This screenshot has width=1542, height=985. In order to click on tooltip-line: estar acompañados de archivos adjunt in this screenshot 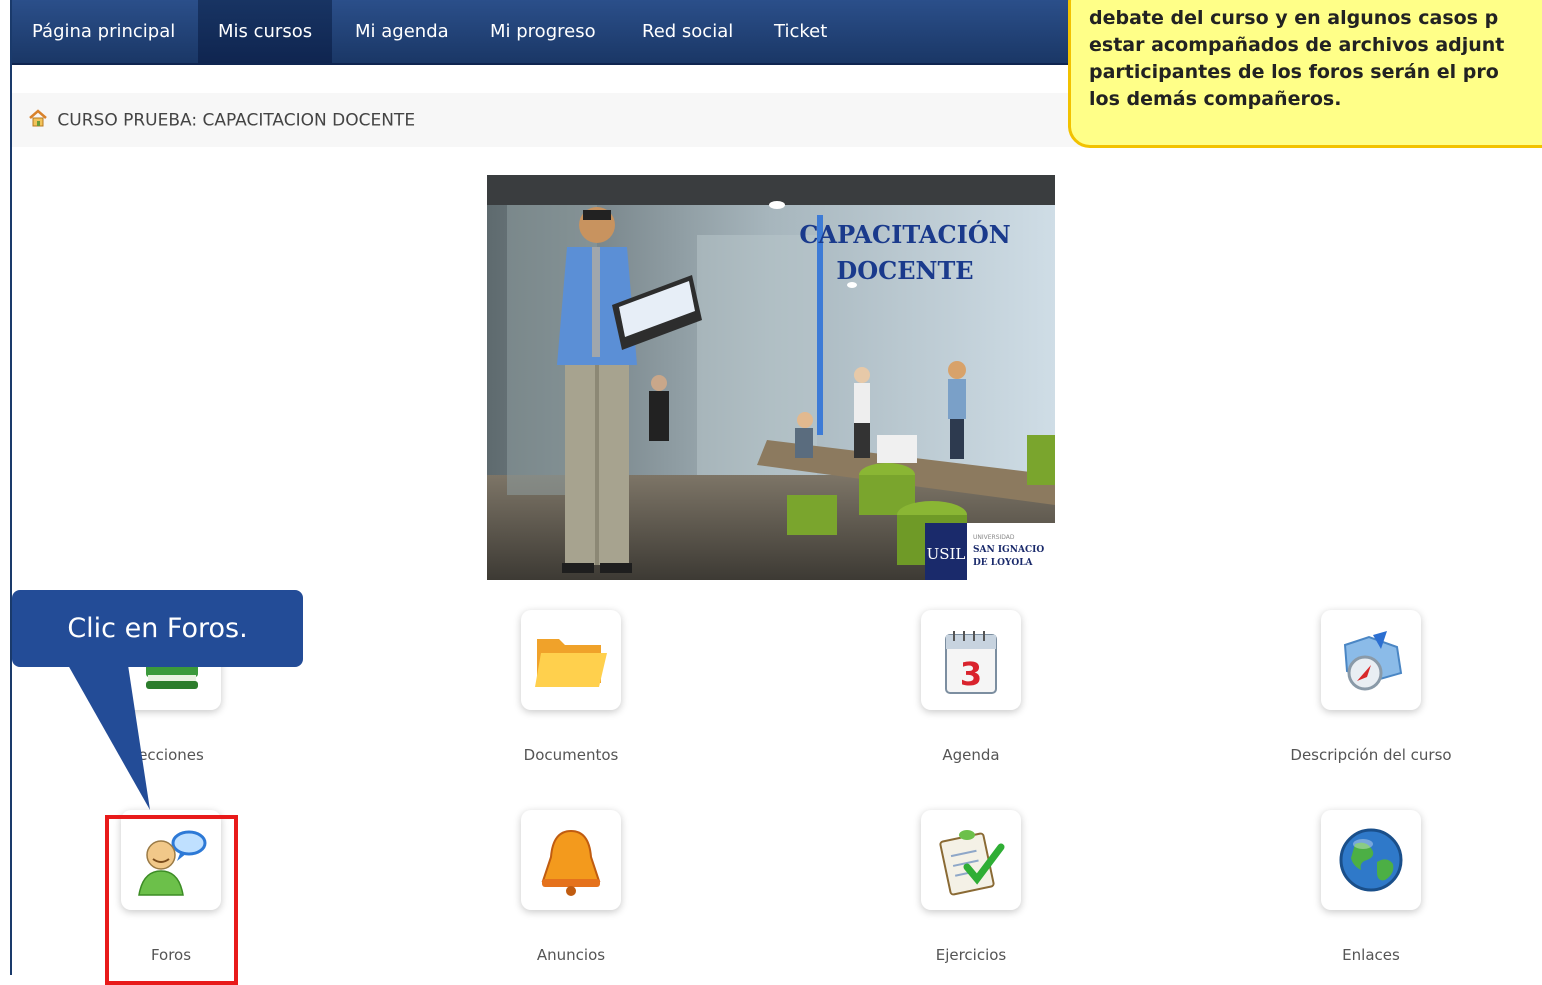, I will do `click(1297, 45)`.